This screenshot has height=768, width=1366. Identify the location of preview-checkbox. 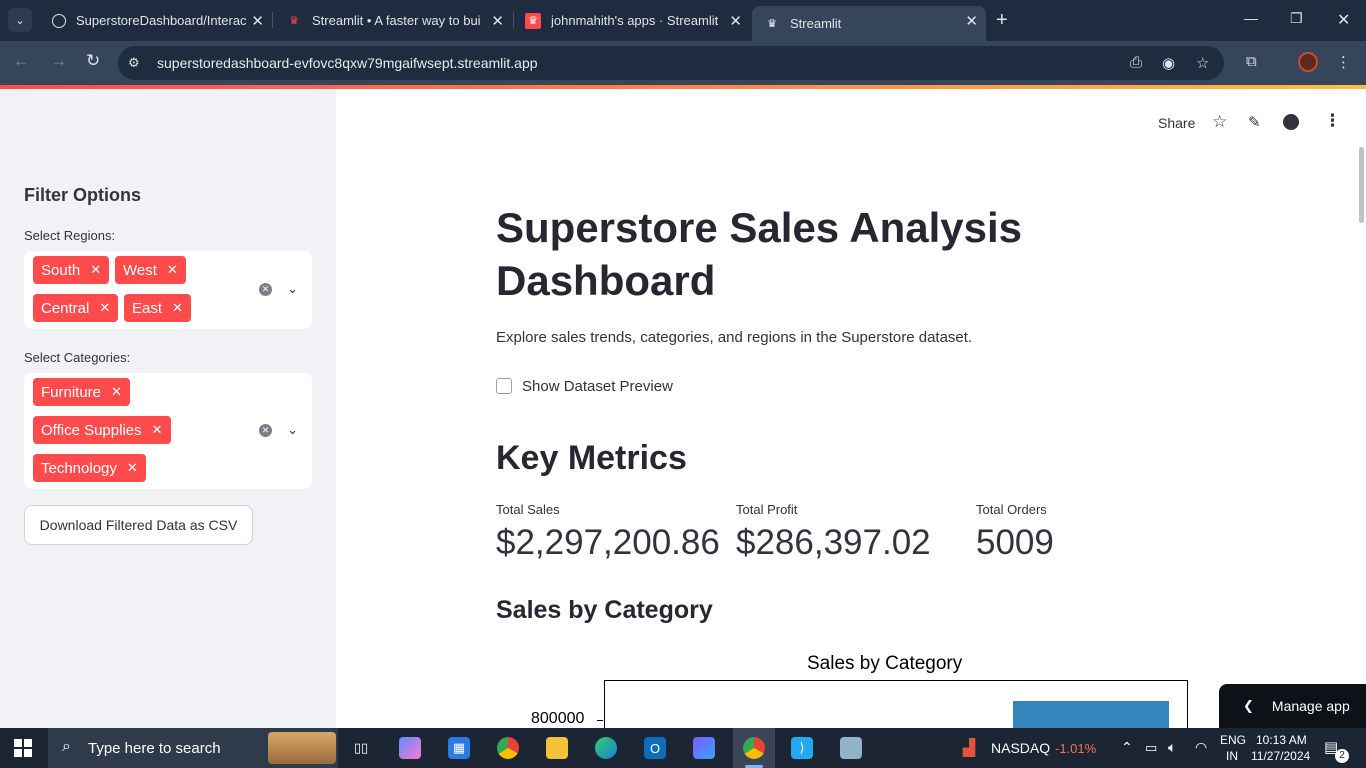
(504, 386).